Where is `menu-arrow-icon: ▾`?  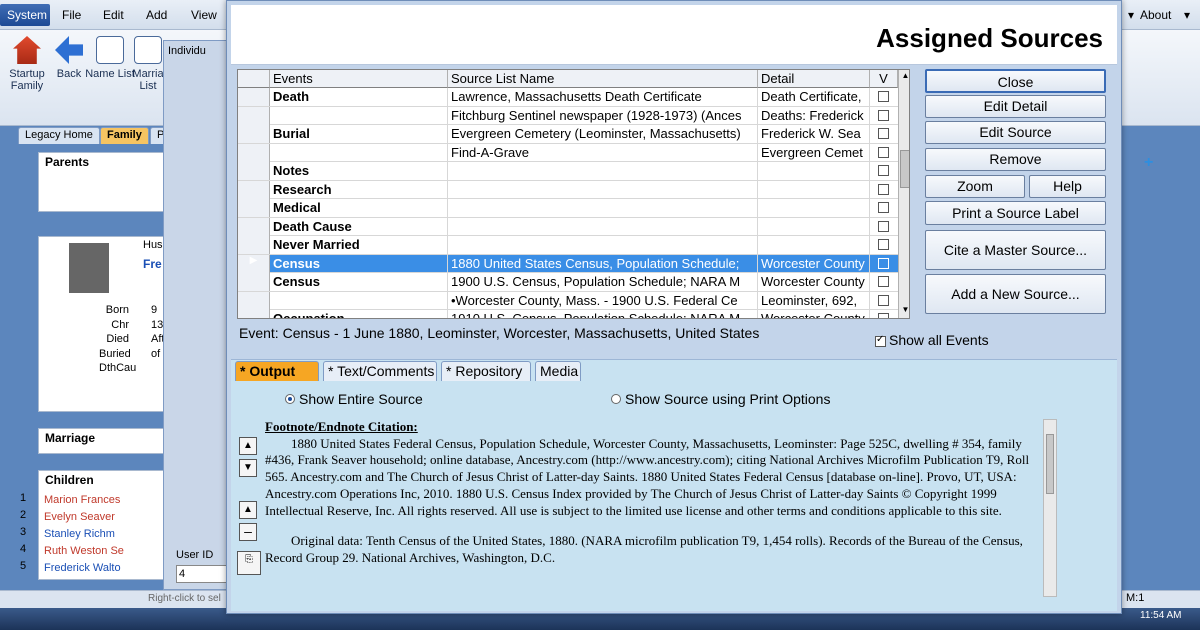 menu-arrow-icon: ▾ is located at coordinates (1131, 15).